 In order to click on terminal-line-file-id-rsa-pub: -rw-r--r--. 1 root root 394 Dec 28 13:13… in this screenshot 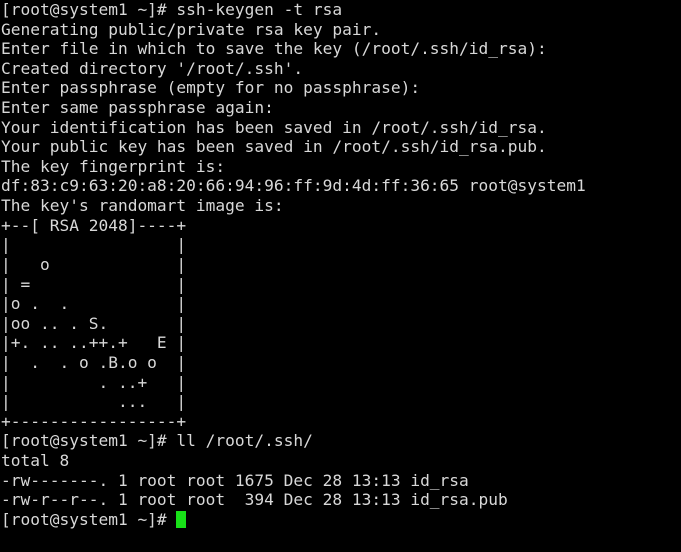, I will do `click(254, 500)`.